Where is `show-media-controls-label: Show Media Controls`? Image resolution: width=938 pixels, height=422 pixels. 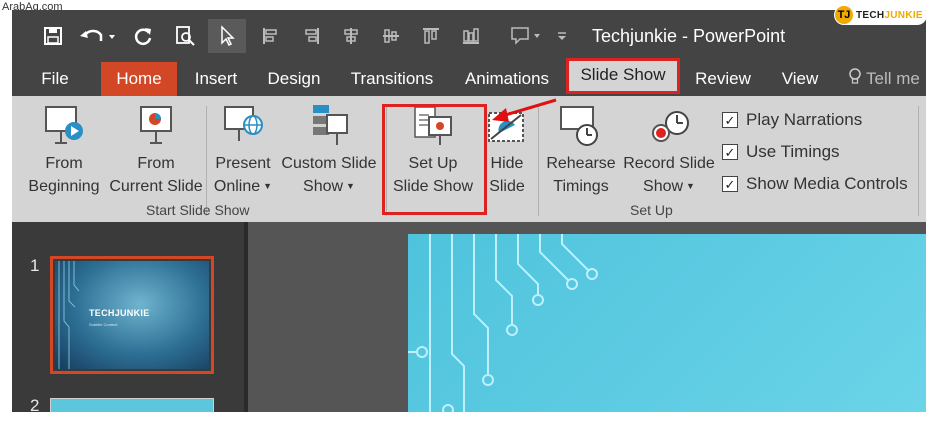 show-media-controls-label: Show Media Controls is located at coordinates (827, 183).